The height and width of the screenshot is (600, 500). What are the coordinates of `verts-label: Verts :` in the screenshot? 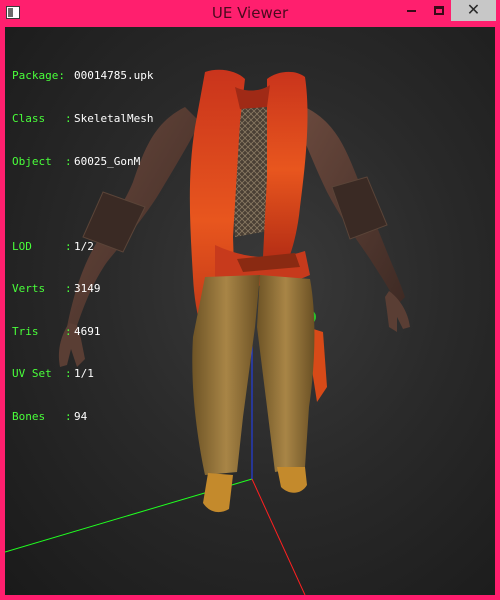 It's located at (42, 289).